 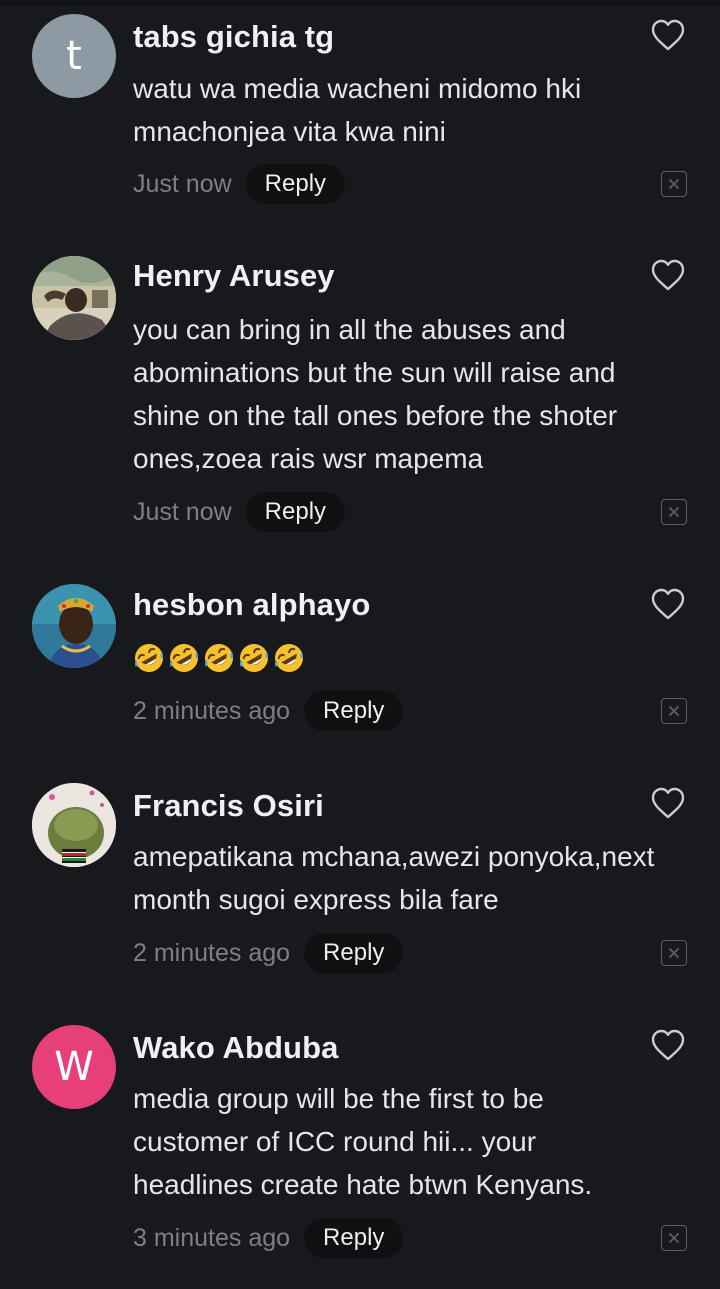 I want to click on emoji-row, so click(x=219, y=658).